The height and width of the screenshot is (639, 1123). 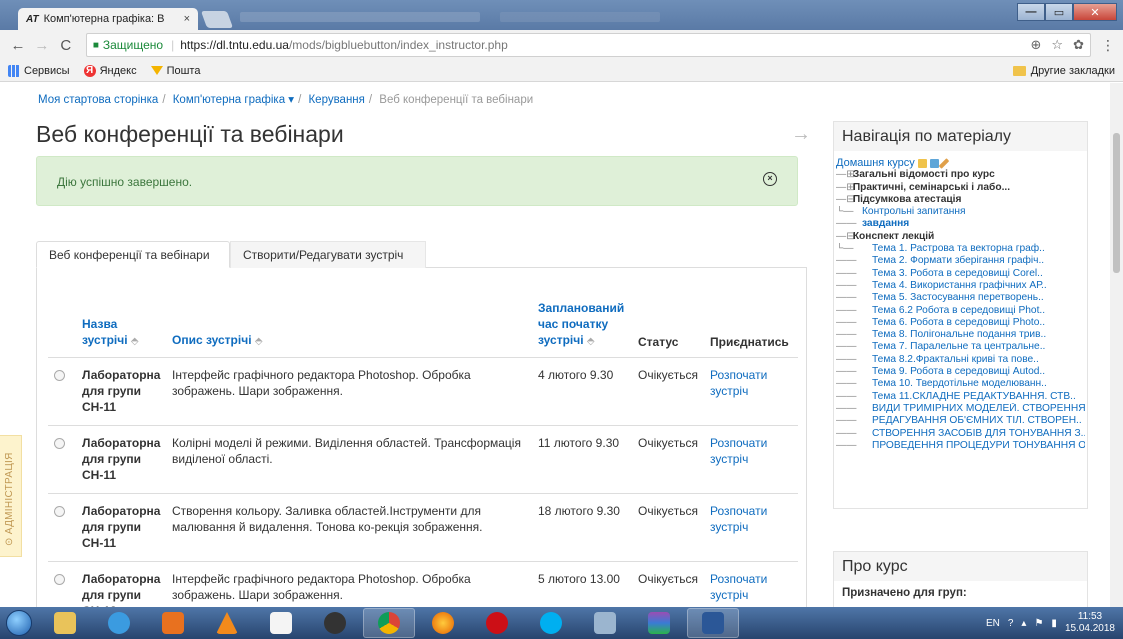 What do you see at coordinates (497, 623) in the screenshot?
I see `opera-taskbar-icon` at bounding box center [497, 623].